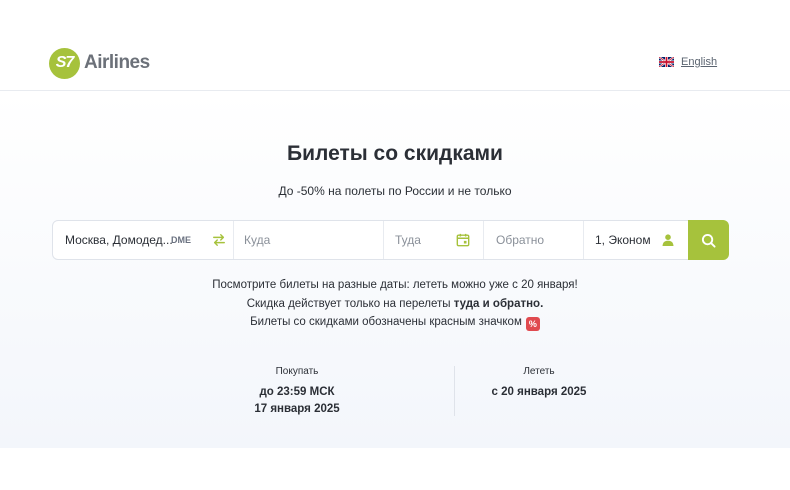 The height and width of the screenshot is (490, 790). I want to click on logo-text: Airlines, so click(117, 62).